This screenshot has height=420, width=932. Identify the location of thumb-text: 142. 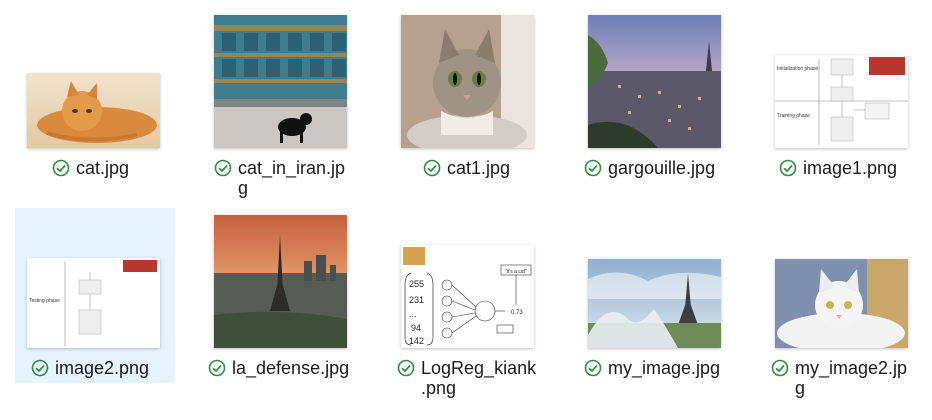
(416, 341).